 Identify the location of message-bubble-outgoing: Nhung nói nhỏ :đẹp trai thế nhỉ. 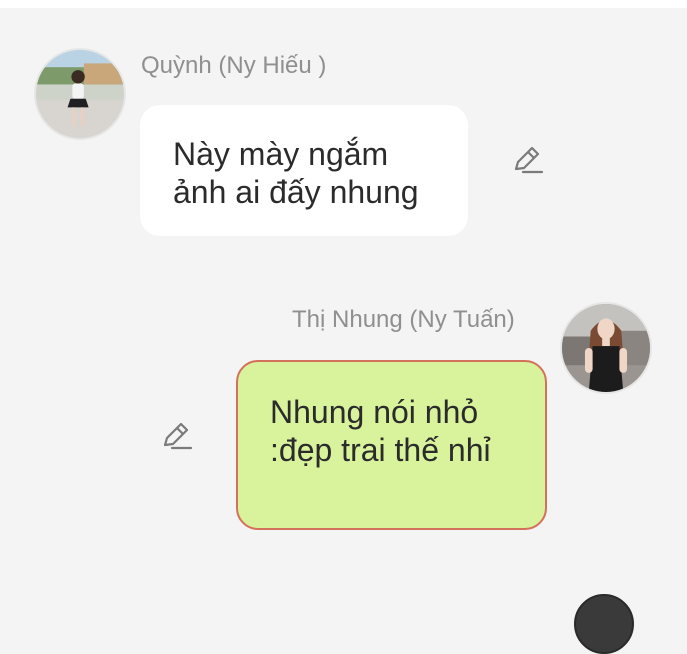
(391, 445).